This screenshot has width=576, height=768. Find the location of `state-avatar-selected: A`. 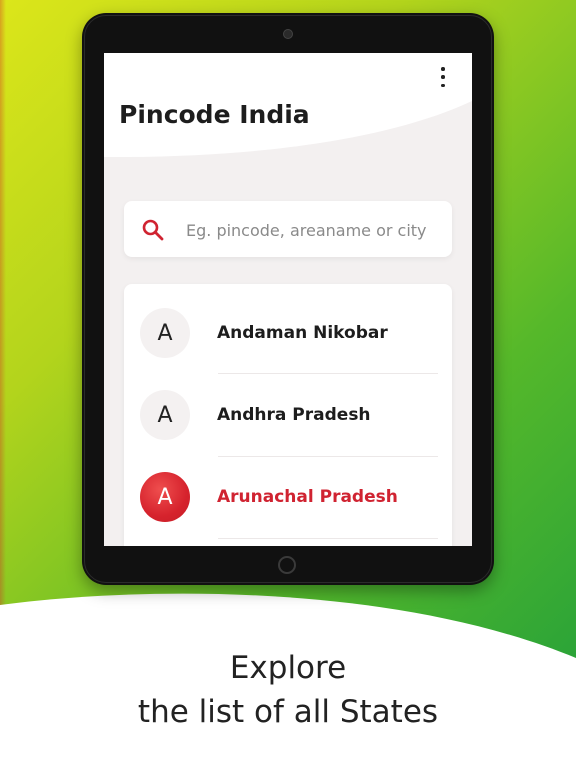

state-avatar-selected: A is located at coordinates (165, 497).